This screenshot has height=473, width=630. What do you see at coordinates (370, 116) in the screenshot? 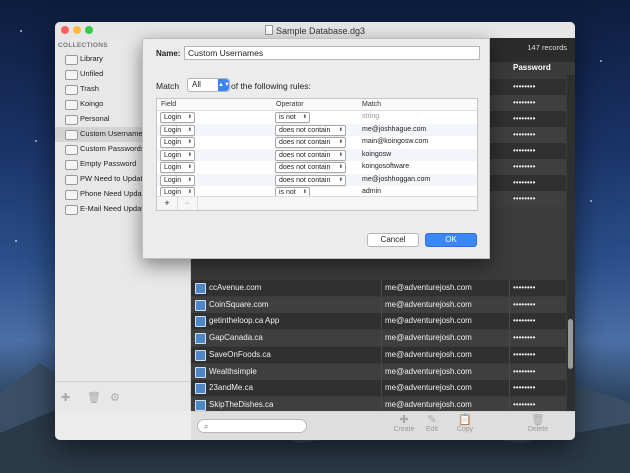
I see `match-value-field: string` at bounding box center [370, 116].